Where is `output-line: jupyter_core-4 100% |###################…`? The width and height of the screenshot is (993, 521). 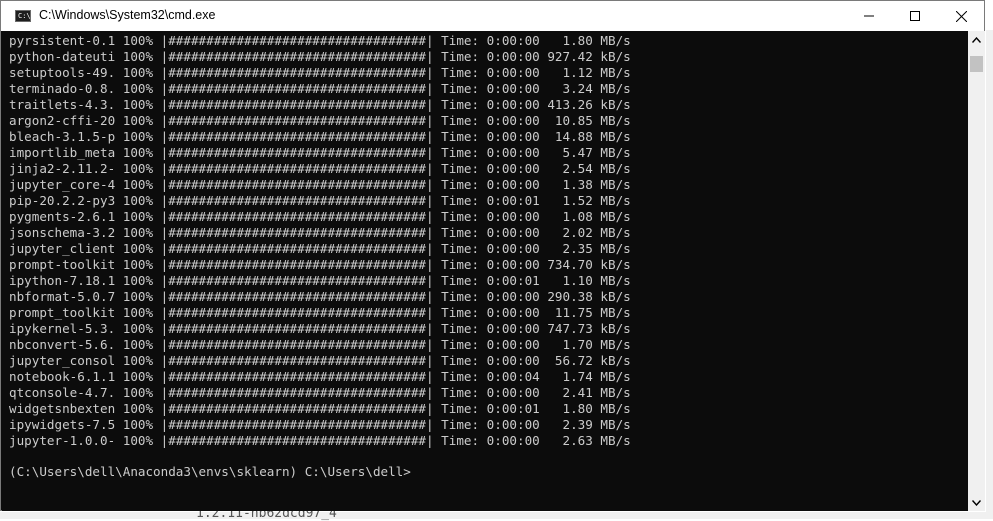
output-line: jupyter_core-4 100% |###################… is located at coordinates (320, 184).